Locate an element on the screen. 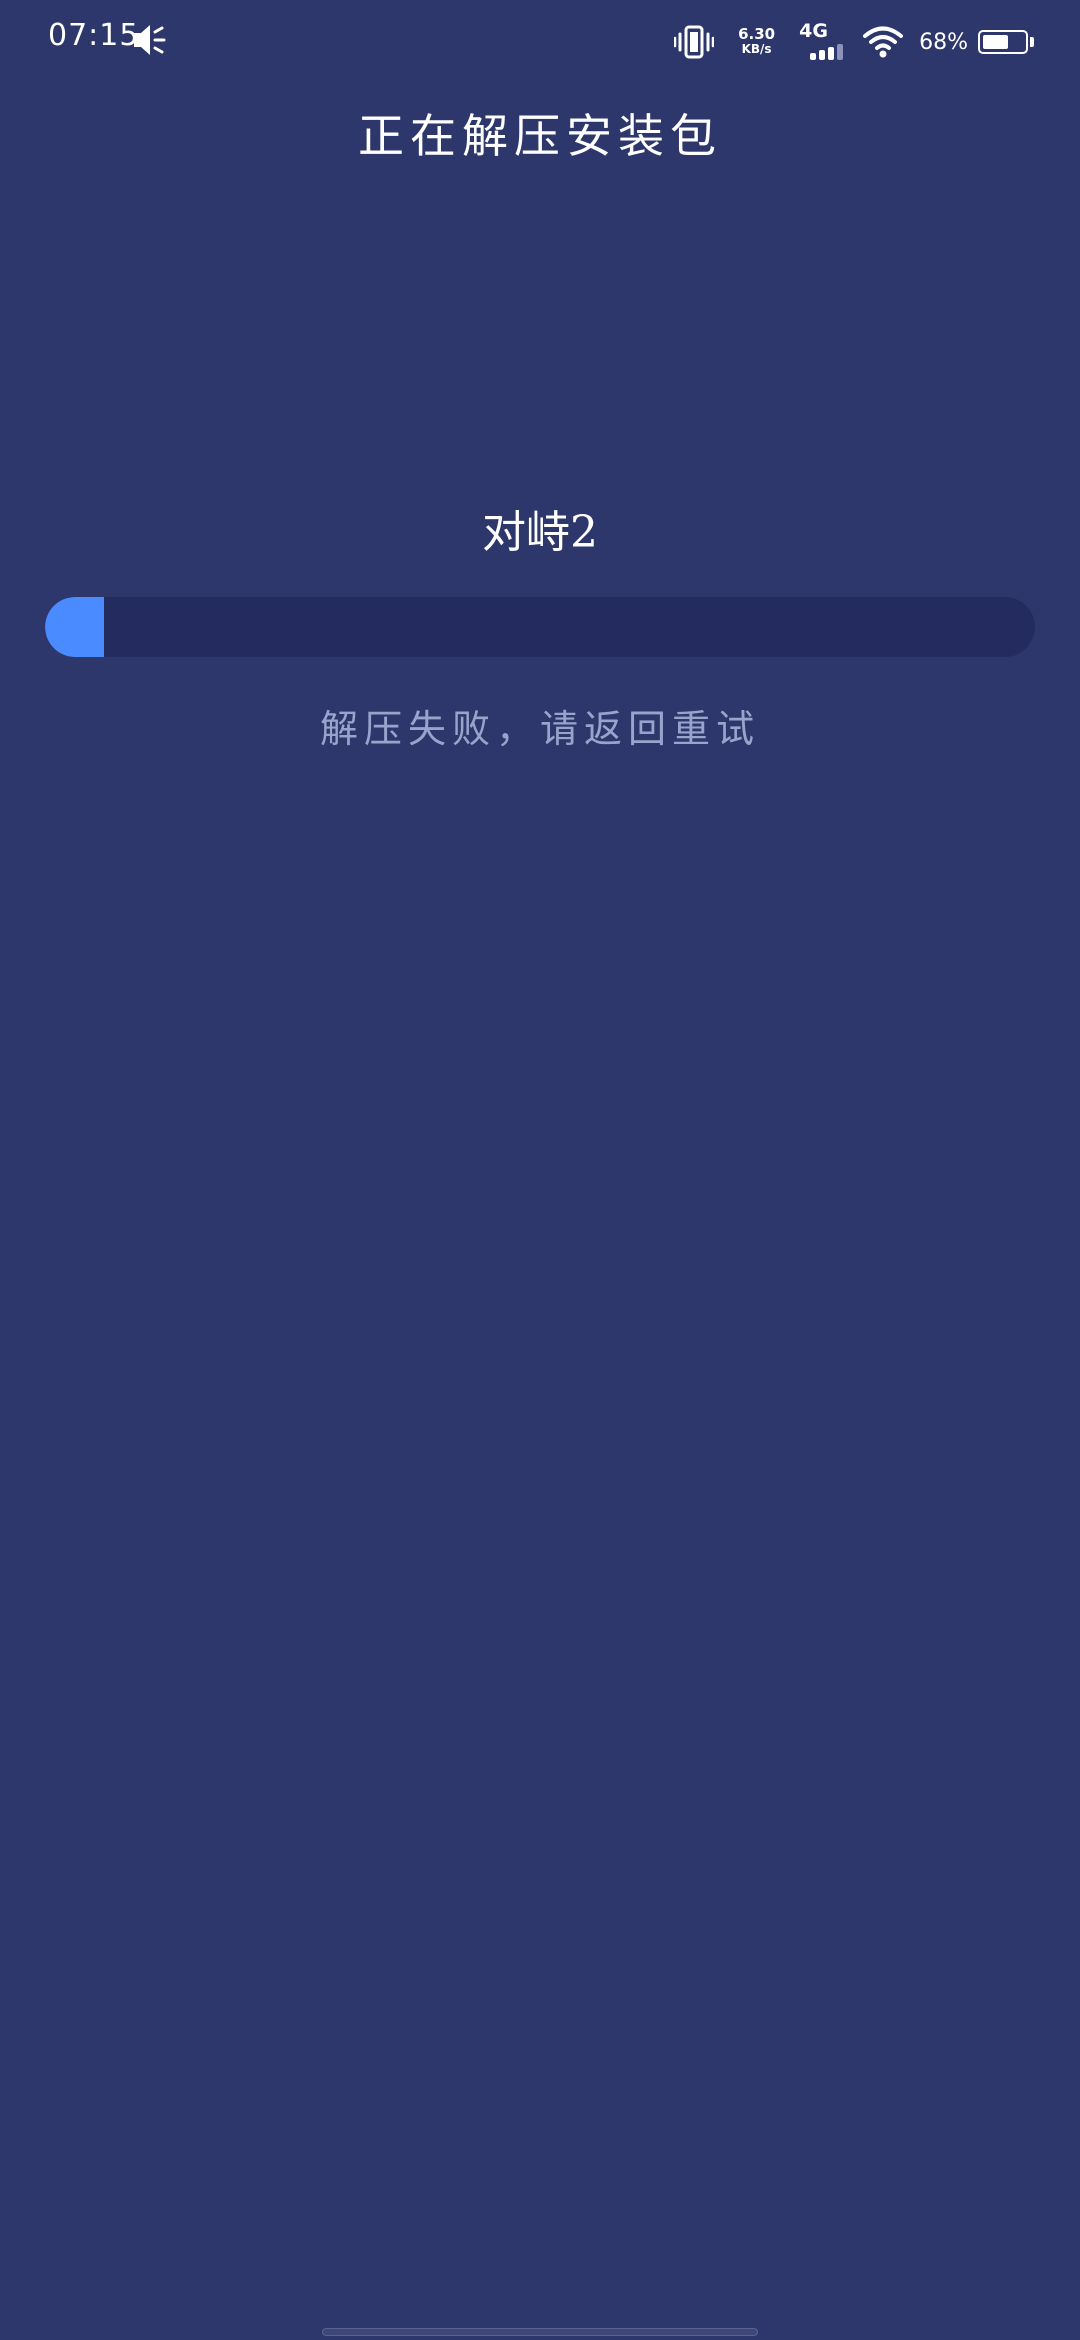 Image resolution: width=1080 pixels, height=2340 pixels. battery-tip is located at coordinates (1032, 42).